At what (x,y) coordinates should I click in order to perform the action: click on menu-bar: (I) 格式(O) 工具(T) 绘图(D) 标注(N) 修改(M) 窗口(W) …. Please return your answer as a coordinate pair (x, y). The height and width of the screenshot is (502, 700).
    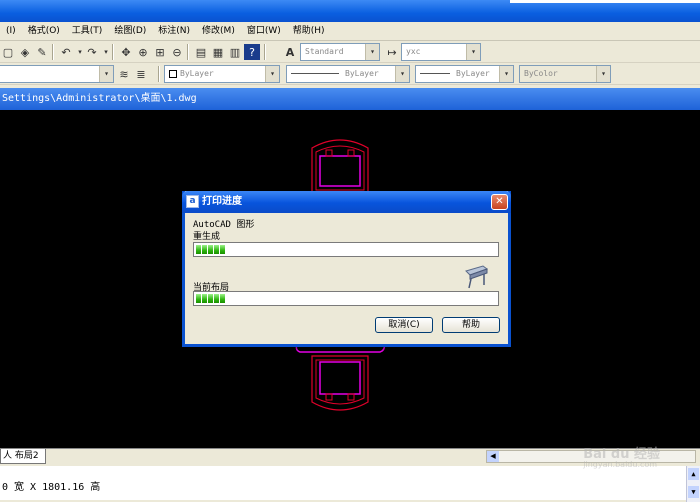
    Looking at the image, I should click on (350, 31).